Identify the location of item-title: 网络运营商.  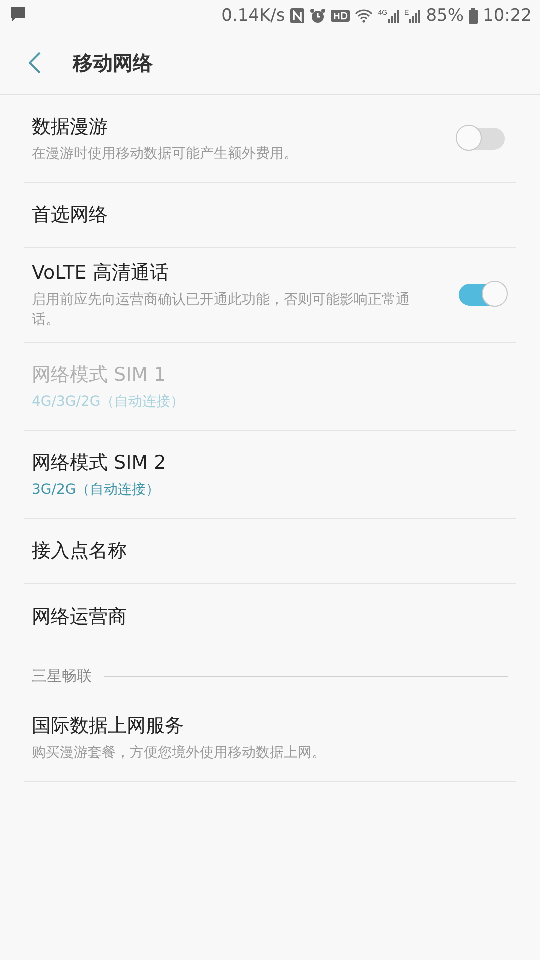
(80, 617).